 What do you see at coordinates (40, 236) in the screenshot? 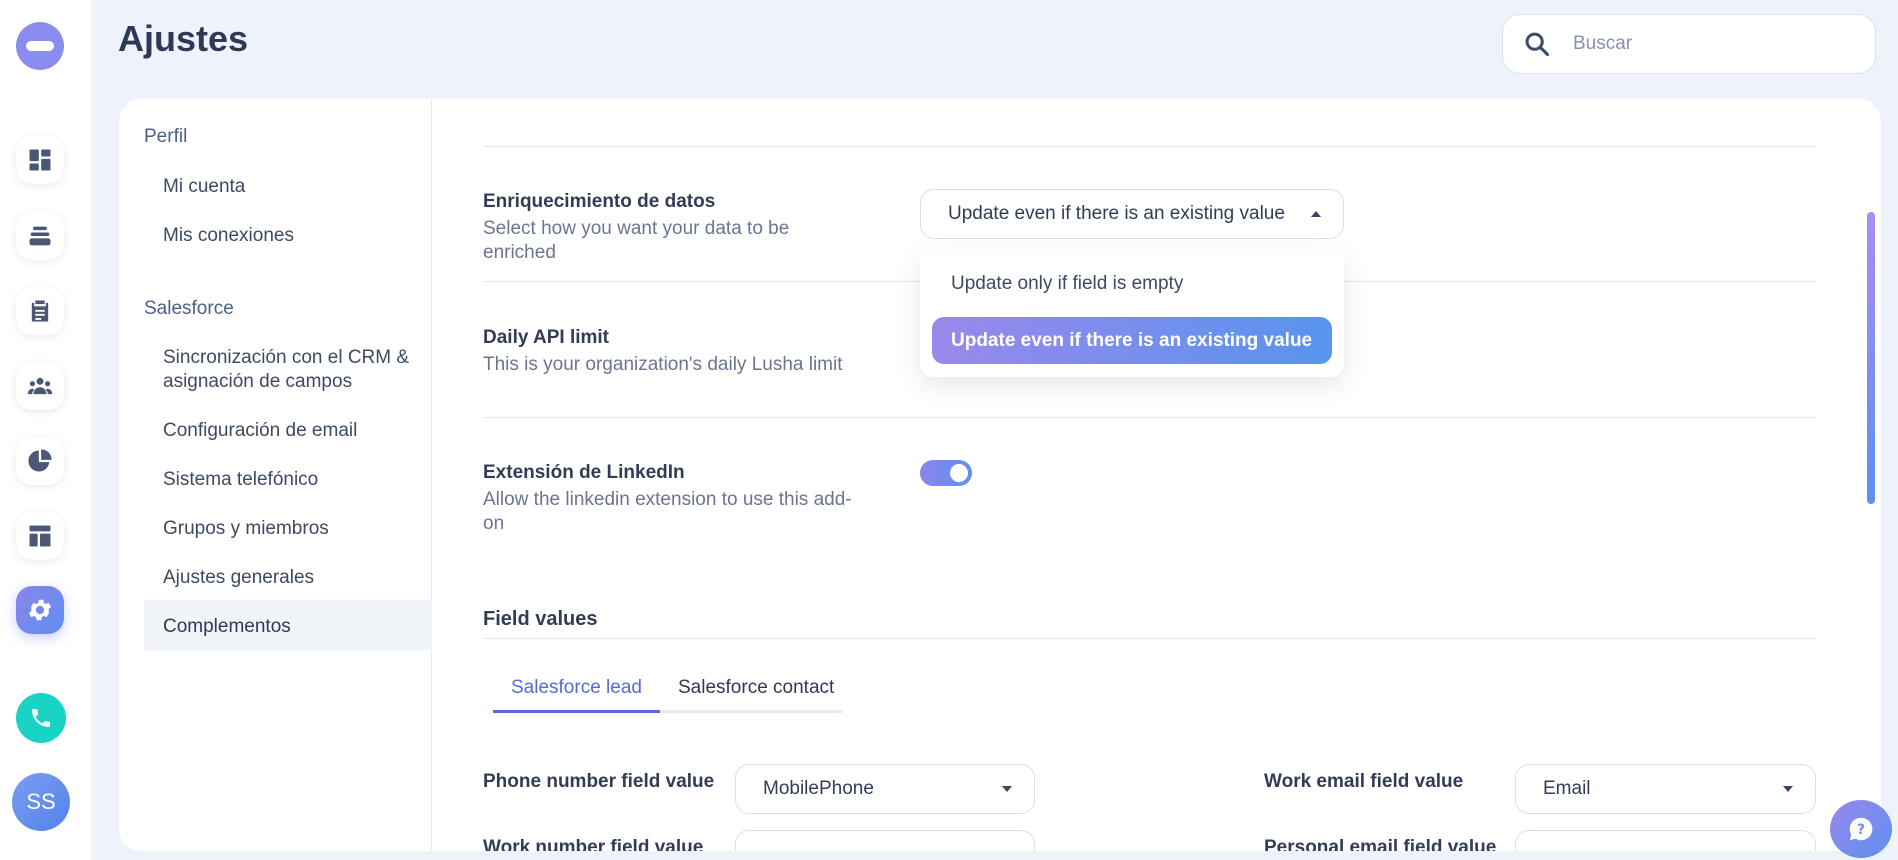
I see `layers-icon` at bounding box center [40, 236].